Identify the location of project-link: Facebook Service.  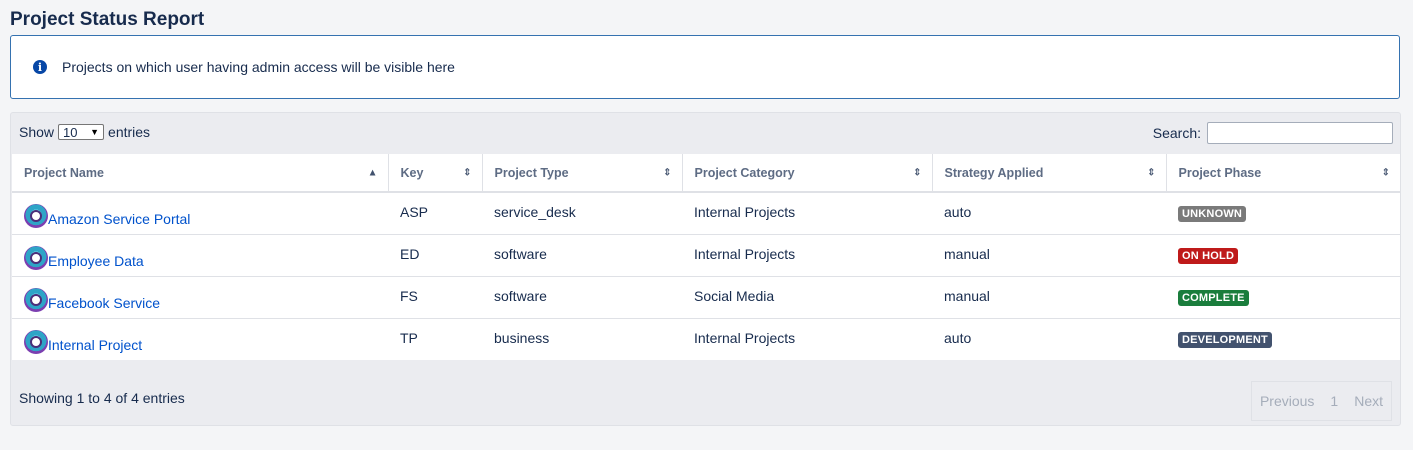
(104, 303).